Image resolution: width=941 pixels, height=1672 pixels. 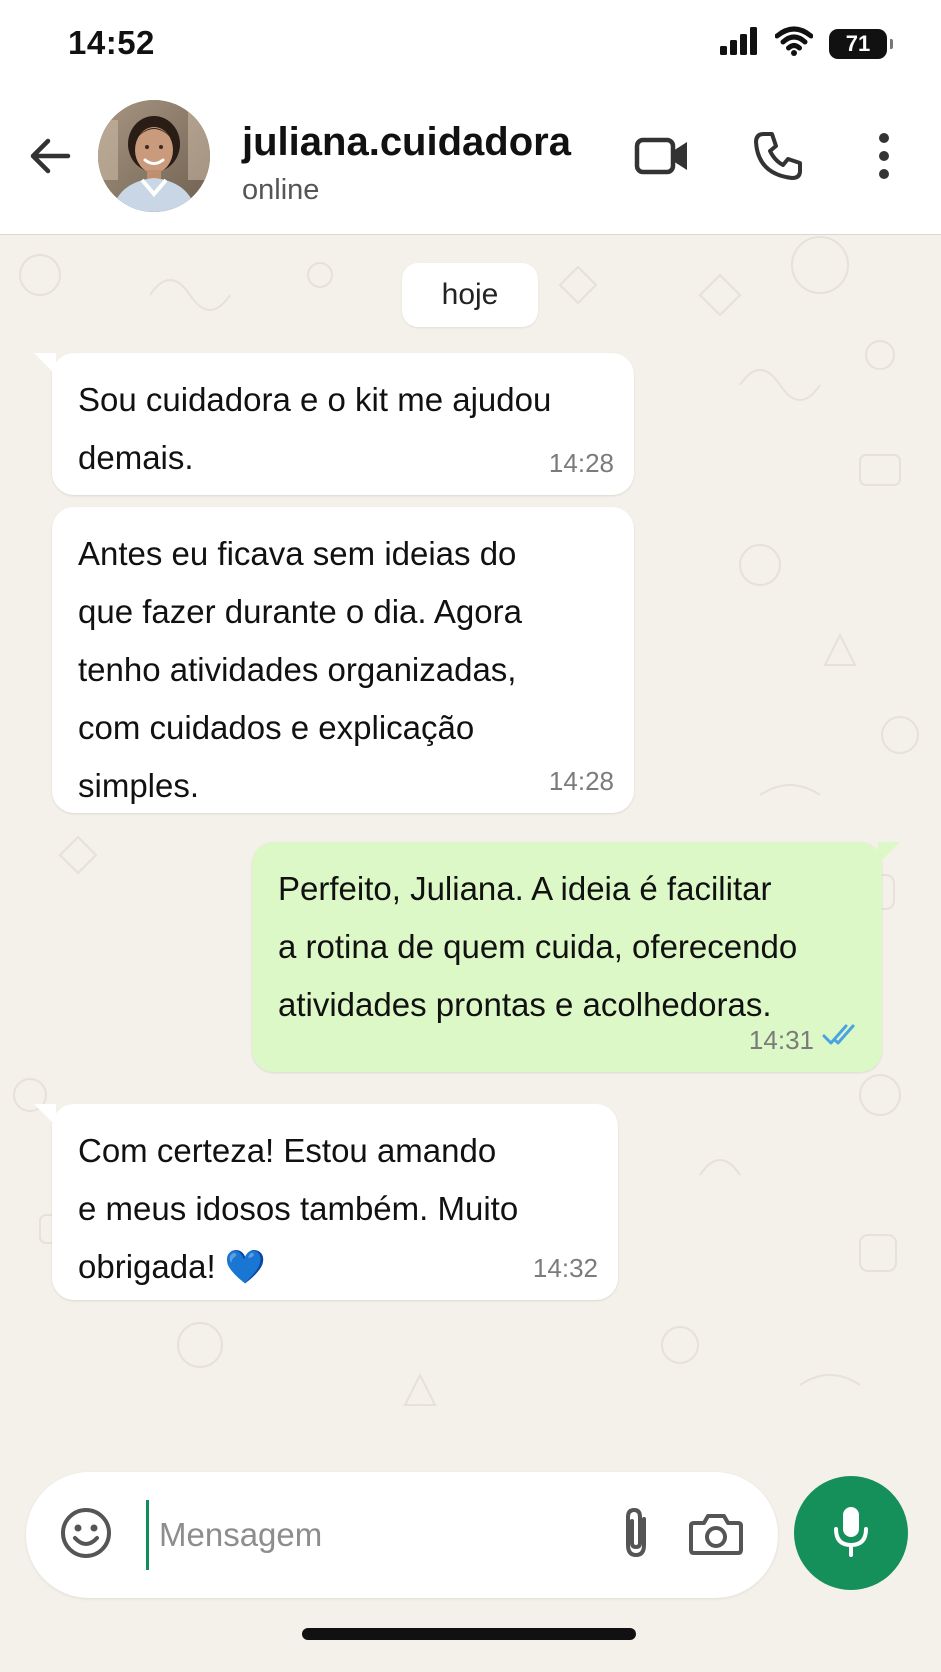 I want to click on video-call-button, so click(x=662, y=158).